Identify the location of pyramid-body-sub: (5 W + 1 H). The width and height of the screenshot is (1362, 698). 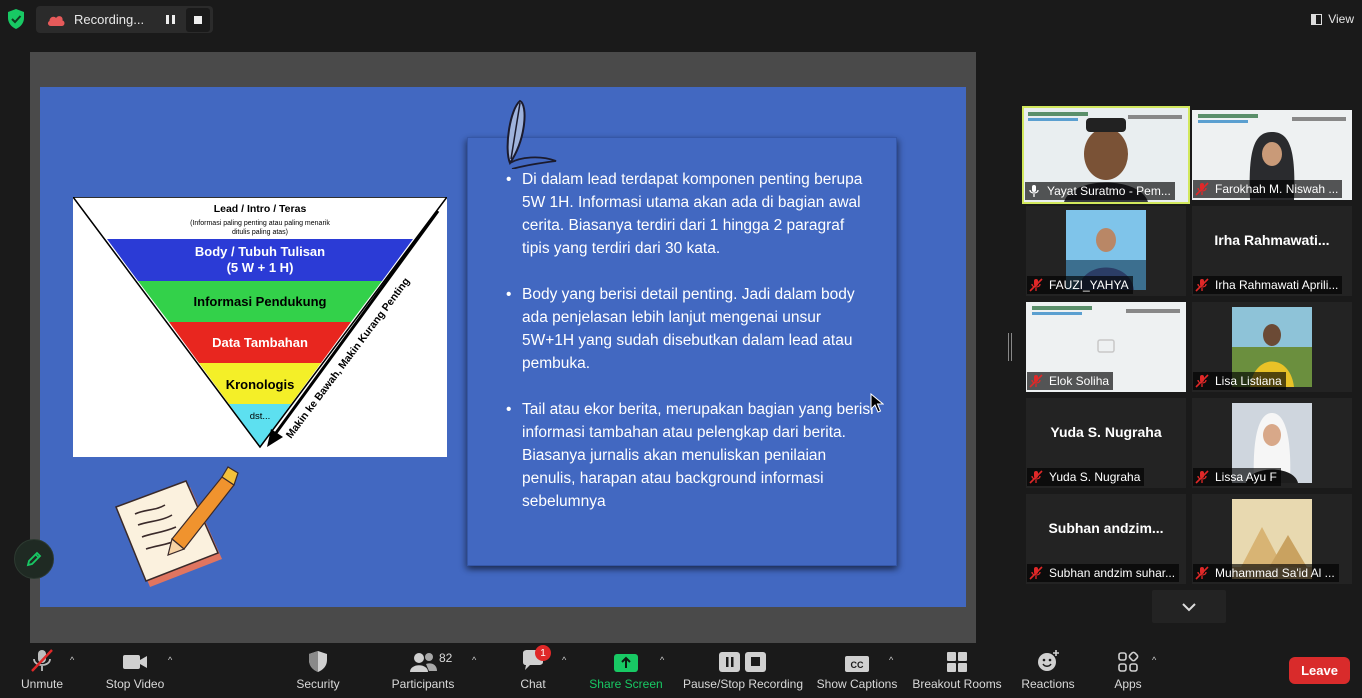
(260, 267).